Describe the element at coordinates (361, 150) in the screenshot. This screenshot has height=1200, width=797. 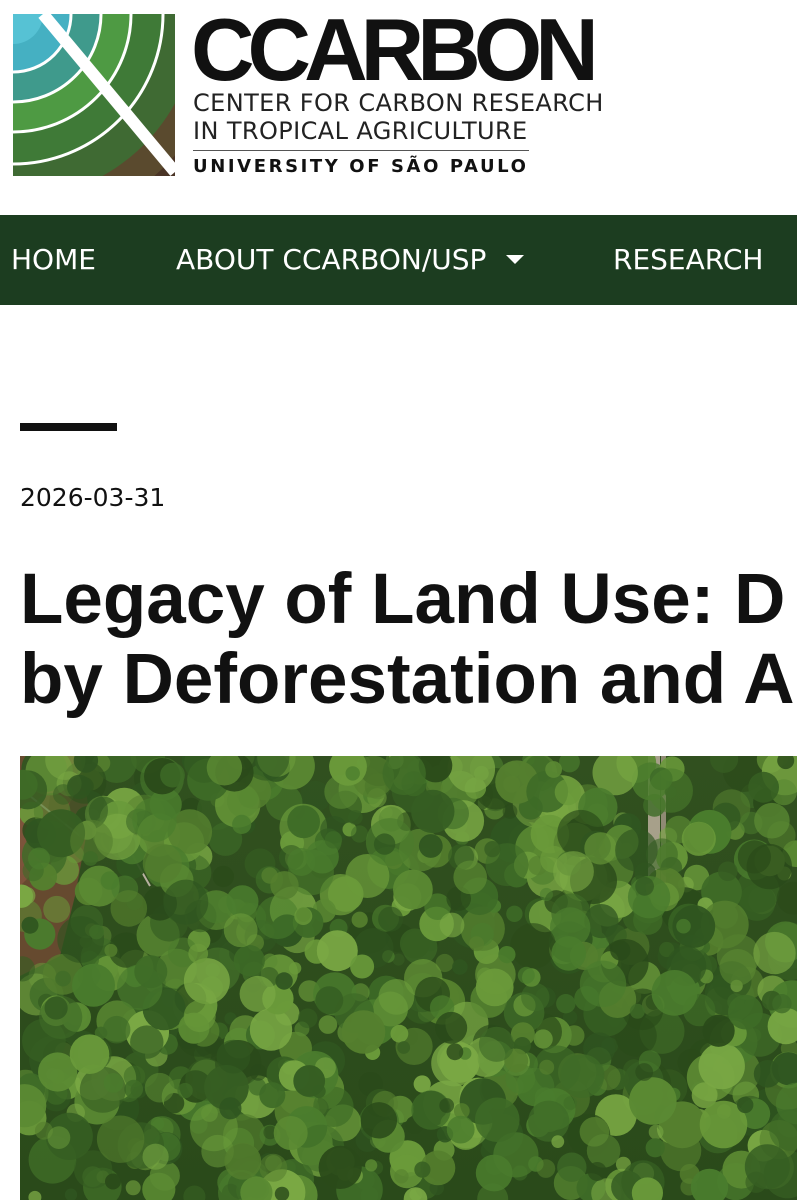
I see `logo-divider` at that location.